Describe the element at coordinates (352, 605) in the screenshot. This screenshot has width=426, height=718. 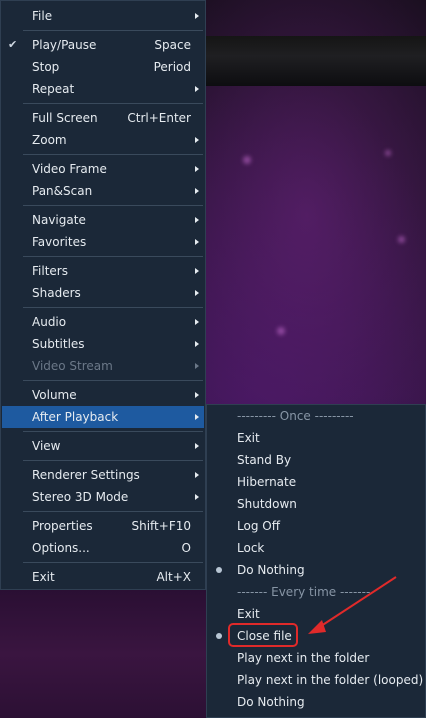
I see `annotation-arrow-icon` at that location.